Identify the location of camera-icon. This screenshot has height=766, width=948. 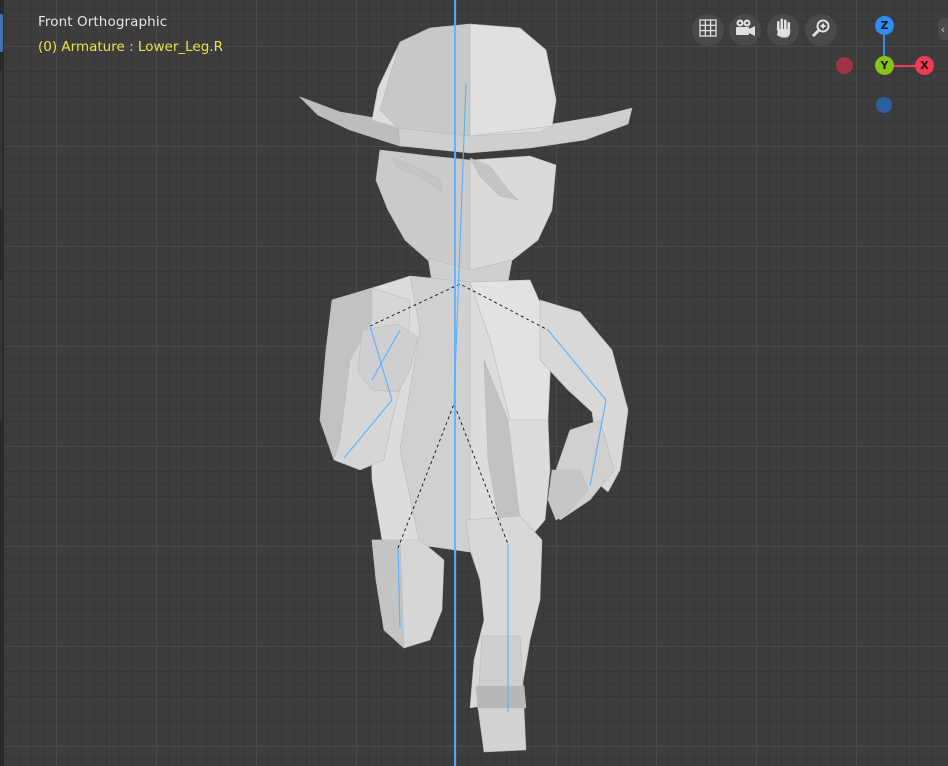
(745, 30).